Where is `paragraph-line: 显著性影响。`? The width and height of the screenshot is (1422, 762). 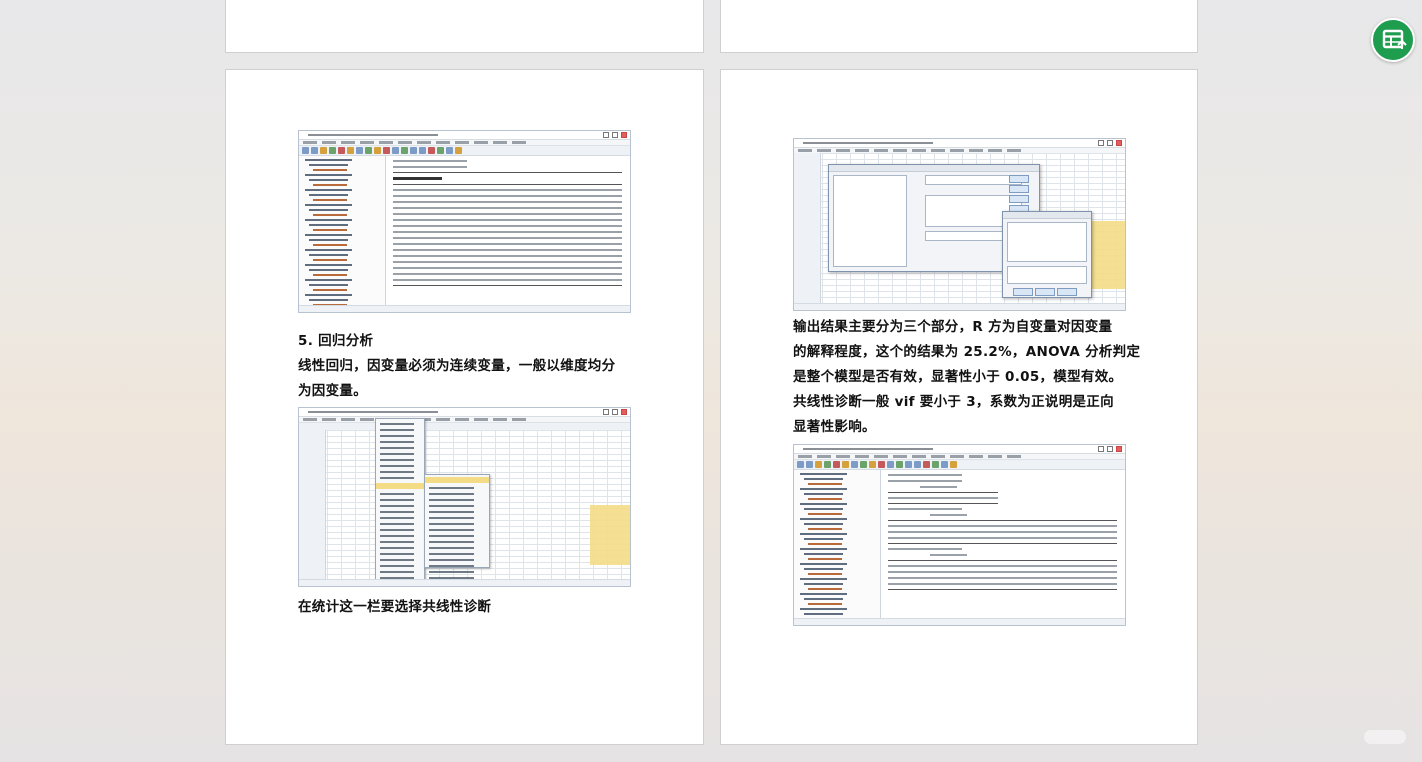 paragraph-line: 显著性影响。 is located at coordinates (834, 427).